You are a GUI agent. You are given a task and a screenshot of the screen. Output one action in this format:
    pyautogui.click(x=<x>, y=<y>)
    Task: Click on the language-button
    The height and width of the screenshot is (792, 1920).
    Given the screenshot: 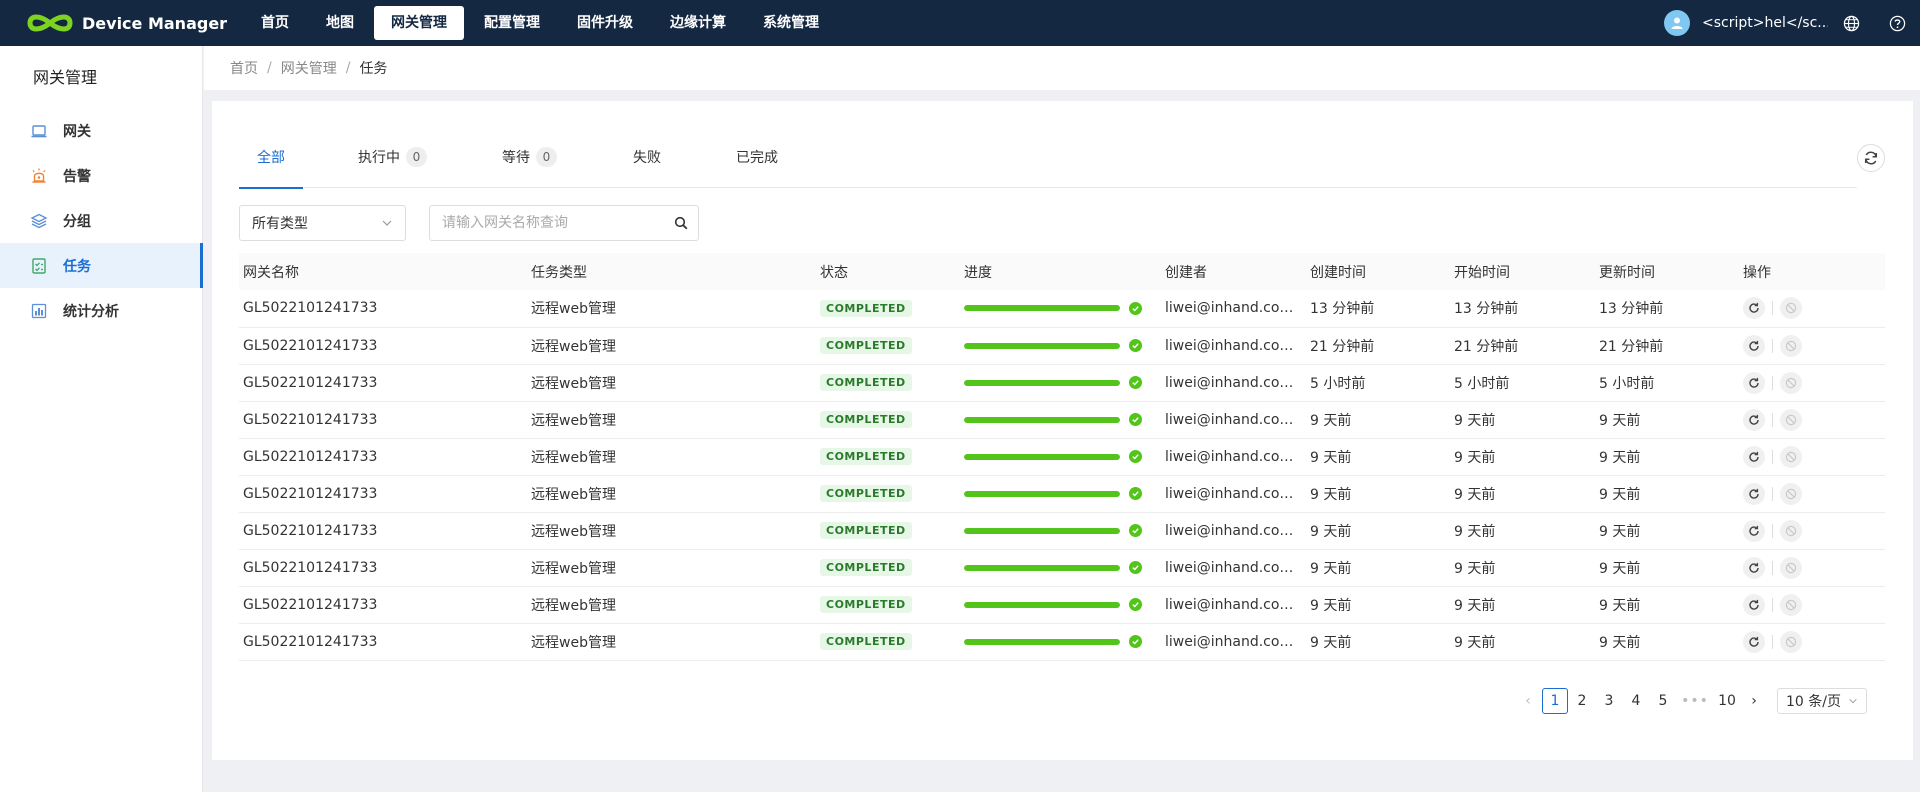 What is the action you would take?
    pyautogui.click(x=1851, y=23)
    